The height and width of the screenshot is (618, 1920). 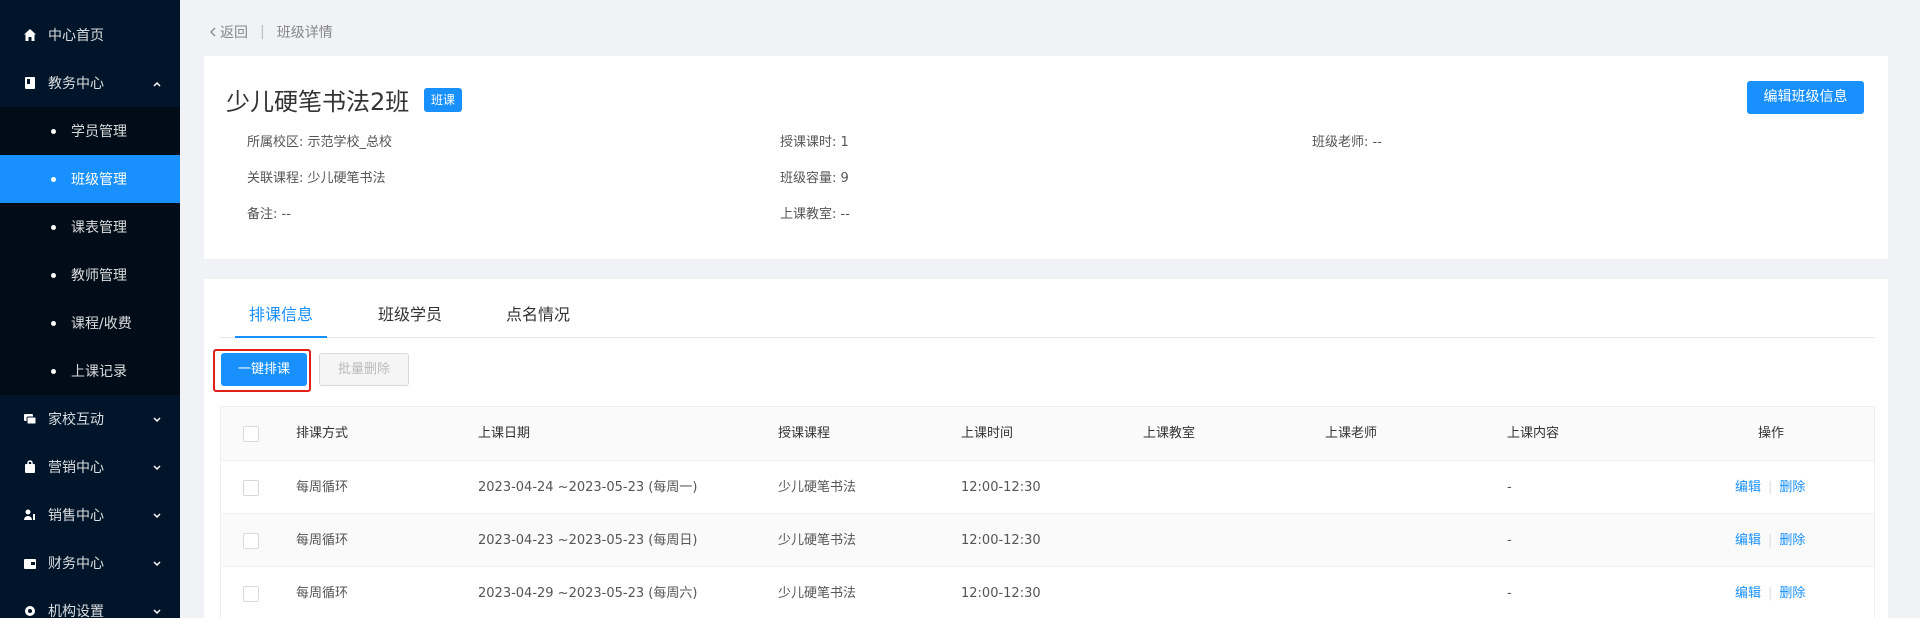 I want to click on cell-date: 2023-04-24 ~2023-05-23 (每周一), so click(x=588, y=487).